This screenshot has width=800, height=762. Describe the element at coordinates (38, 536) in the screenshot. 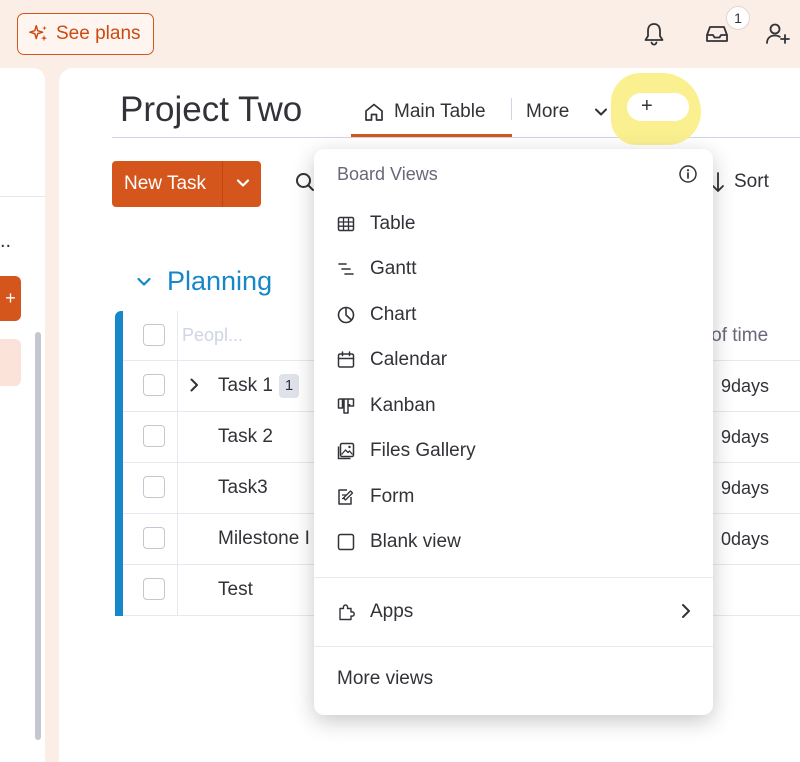

I see `sidebar-scrollbar` at that location.